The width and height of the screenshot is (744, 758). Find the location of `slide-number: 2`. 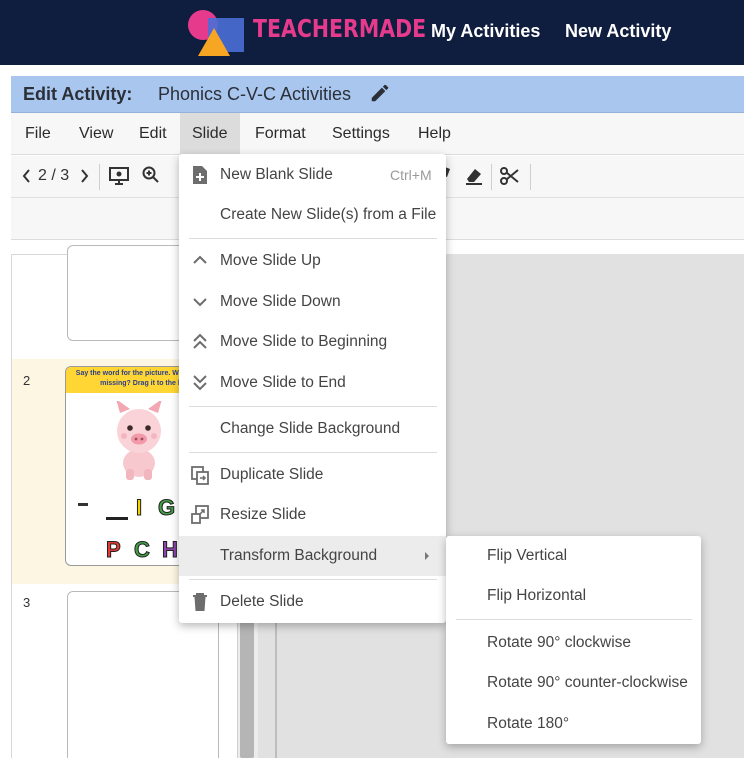

slide-number: 2 is located at coordinates (27, 380).